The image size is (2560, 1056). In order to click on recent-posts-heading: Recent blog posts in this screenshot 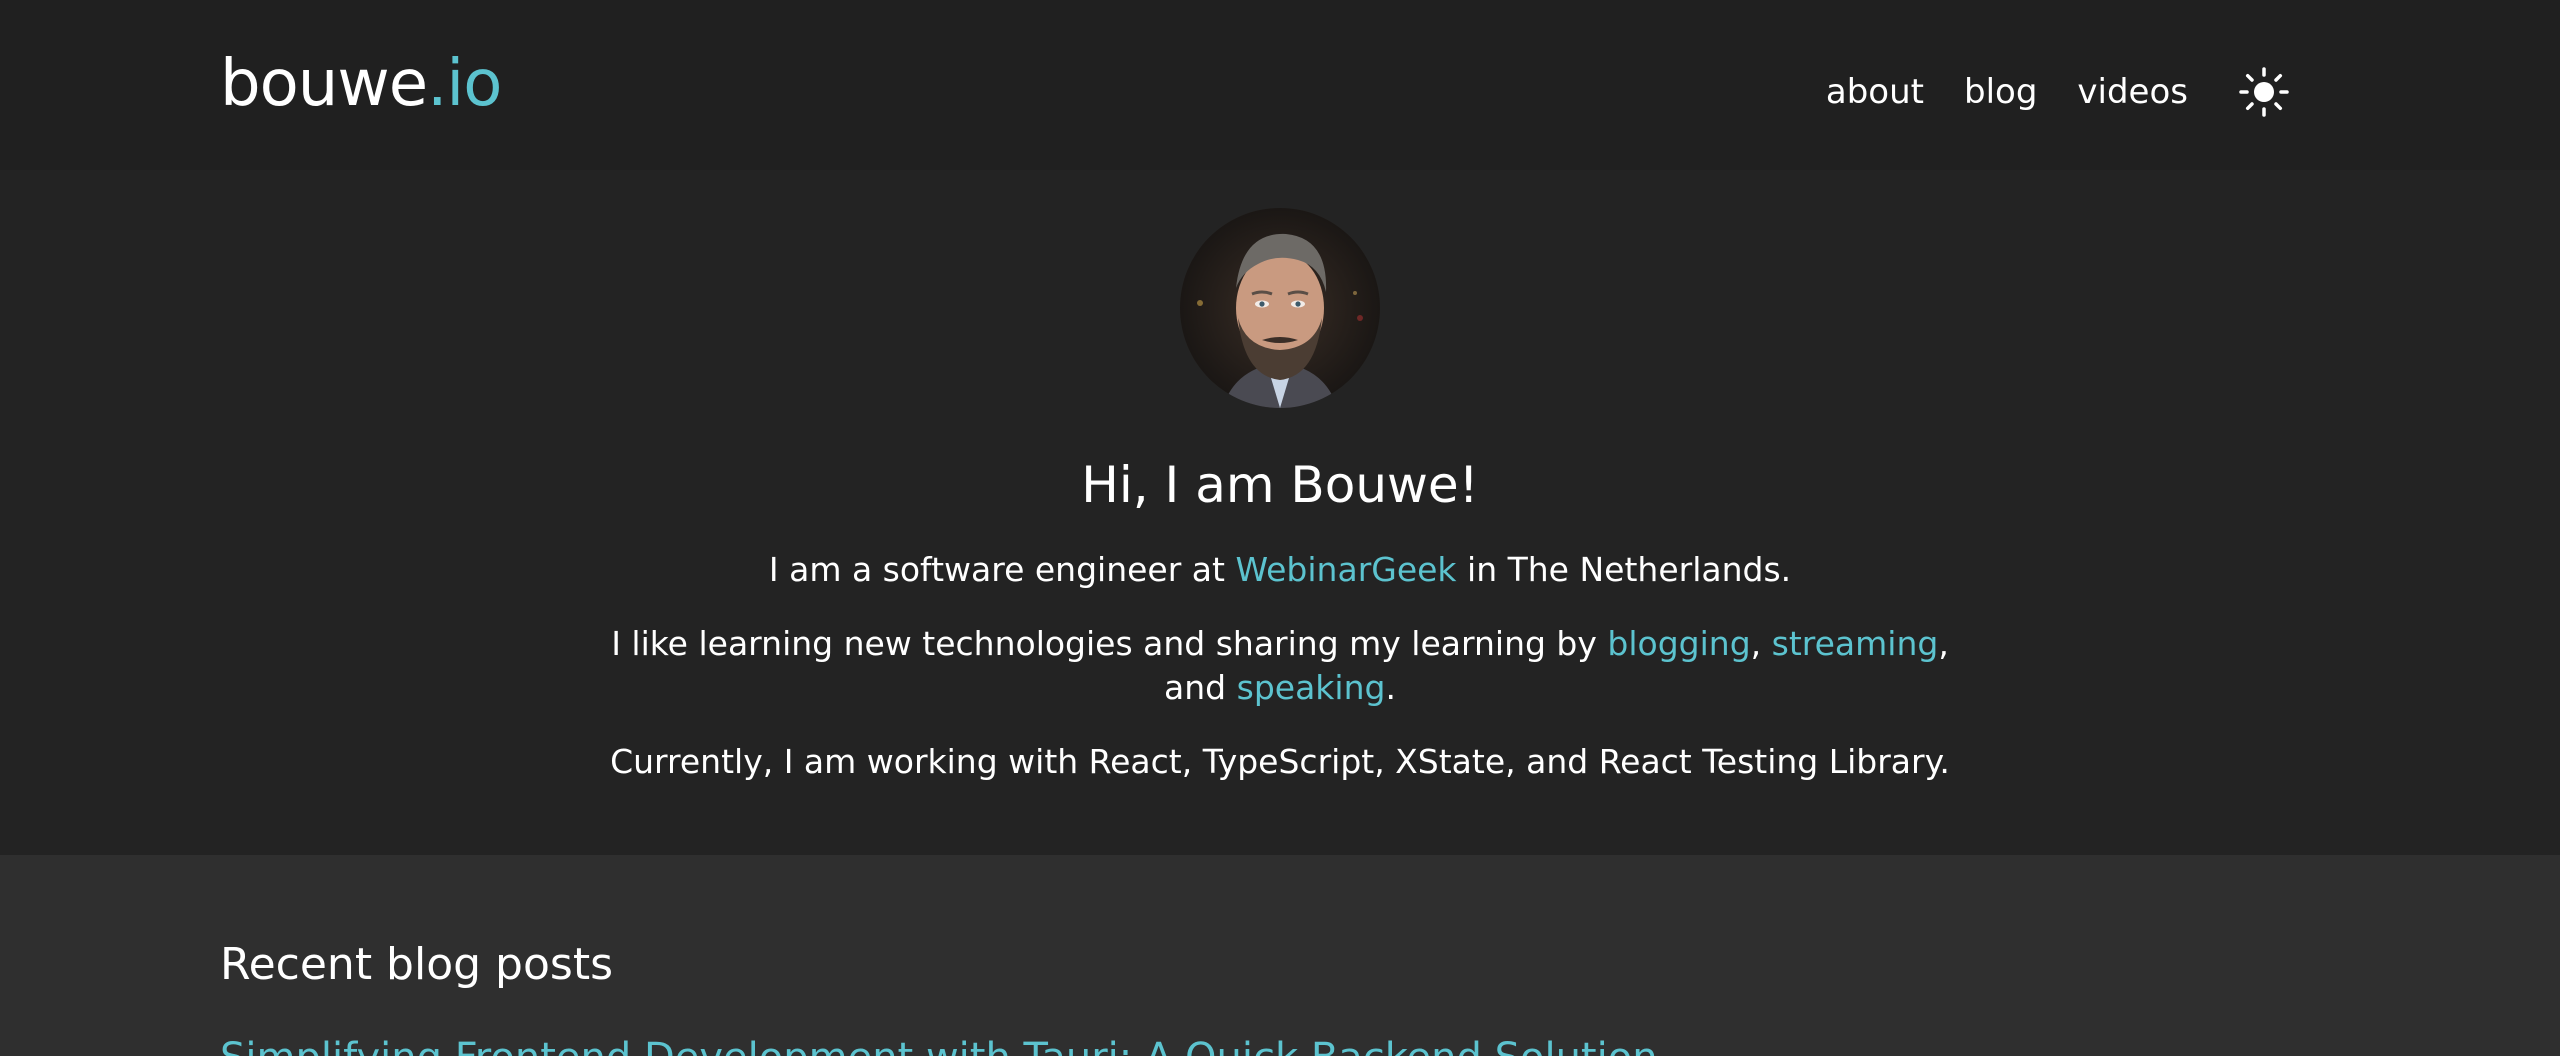, I will do `click(416, 964)`.